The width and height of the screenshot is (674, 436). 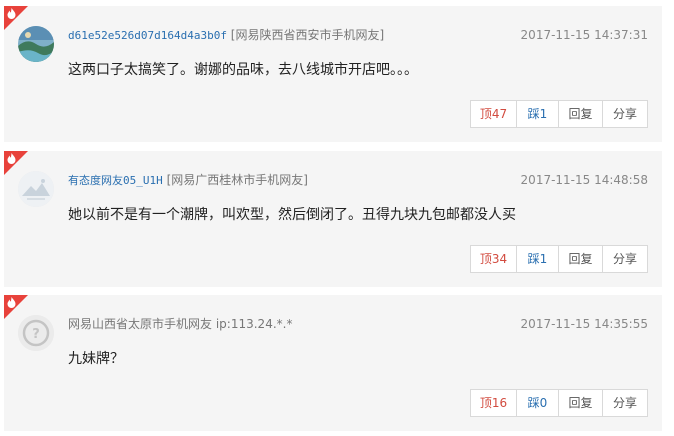 What do you see at coordinates (493, 259) in the screenshot?
I see `upvote-button: 顶34` at bounding box center [493, 259].